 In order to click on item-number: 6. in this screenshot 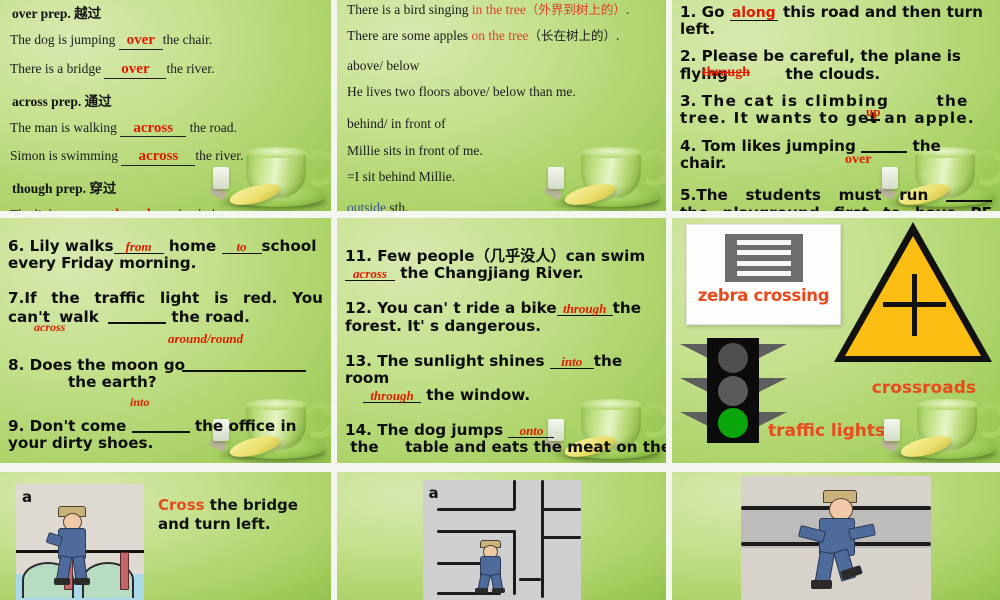, I will do `click(16, 246)`.